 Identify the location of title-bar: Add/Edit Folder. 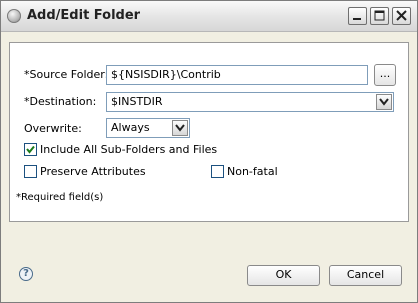
(209, 16).